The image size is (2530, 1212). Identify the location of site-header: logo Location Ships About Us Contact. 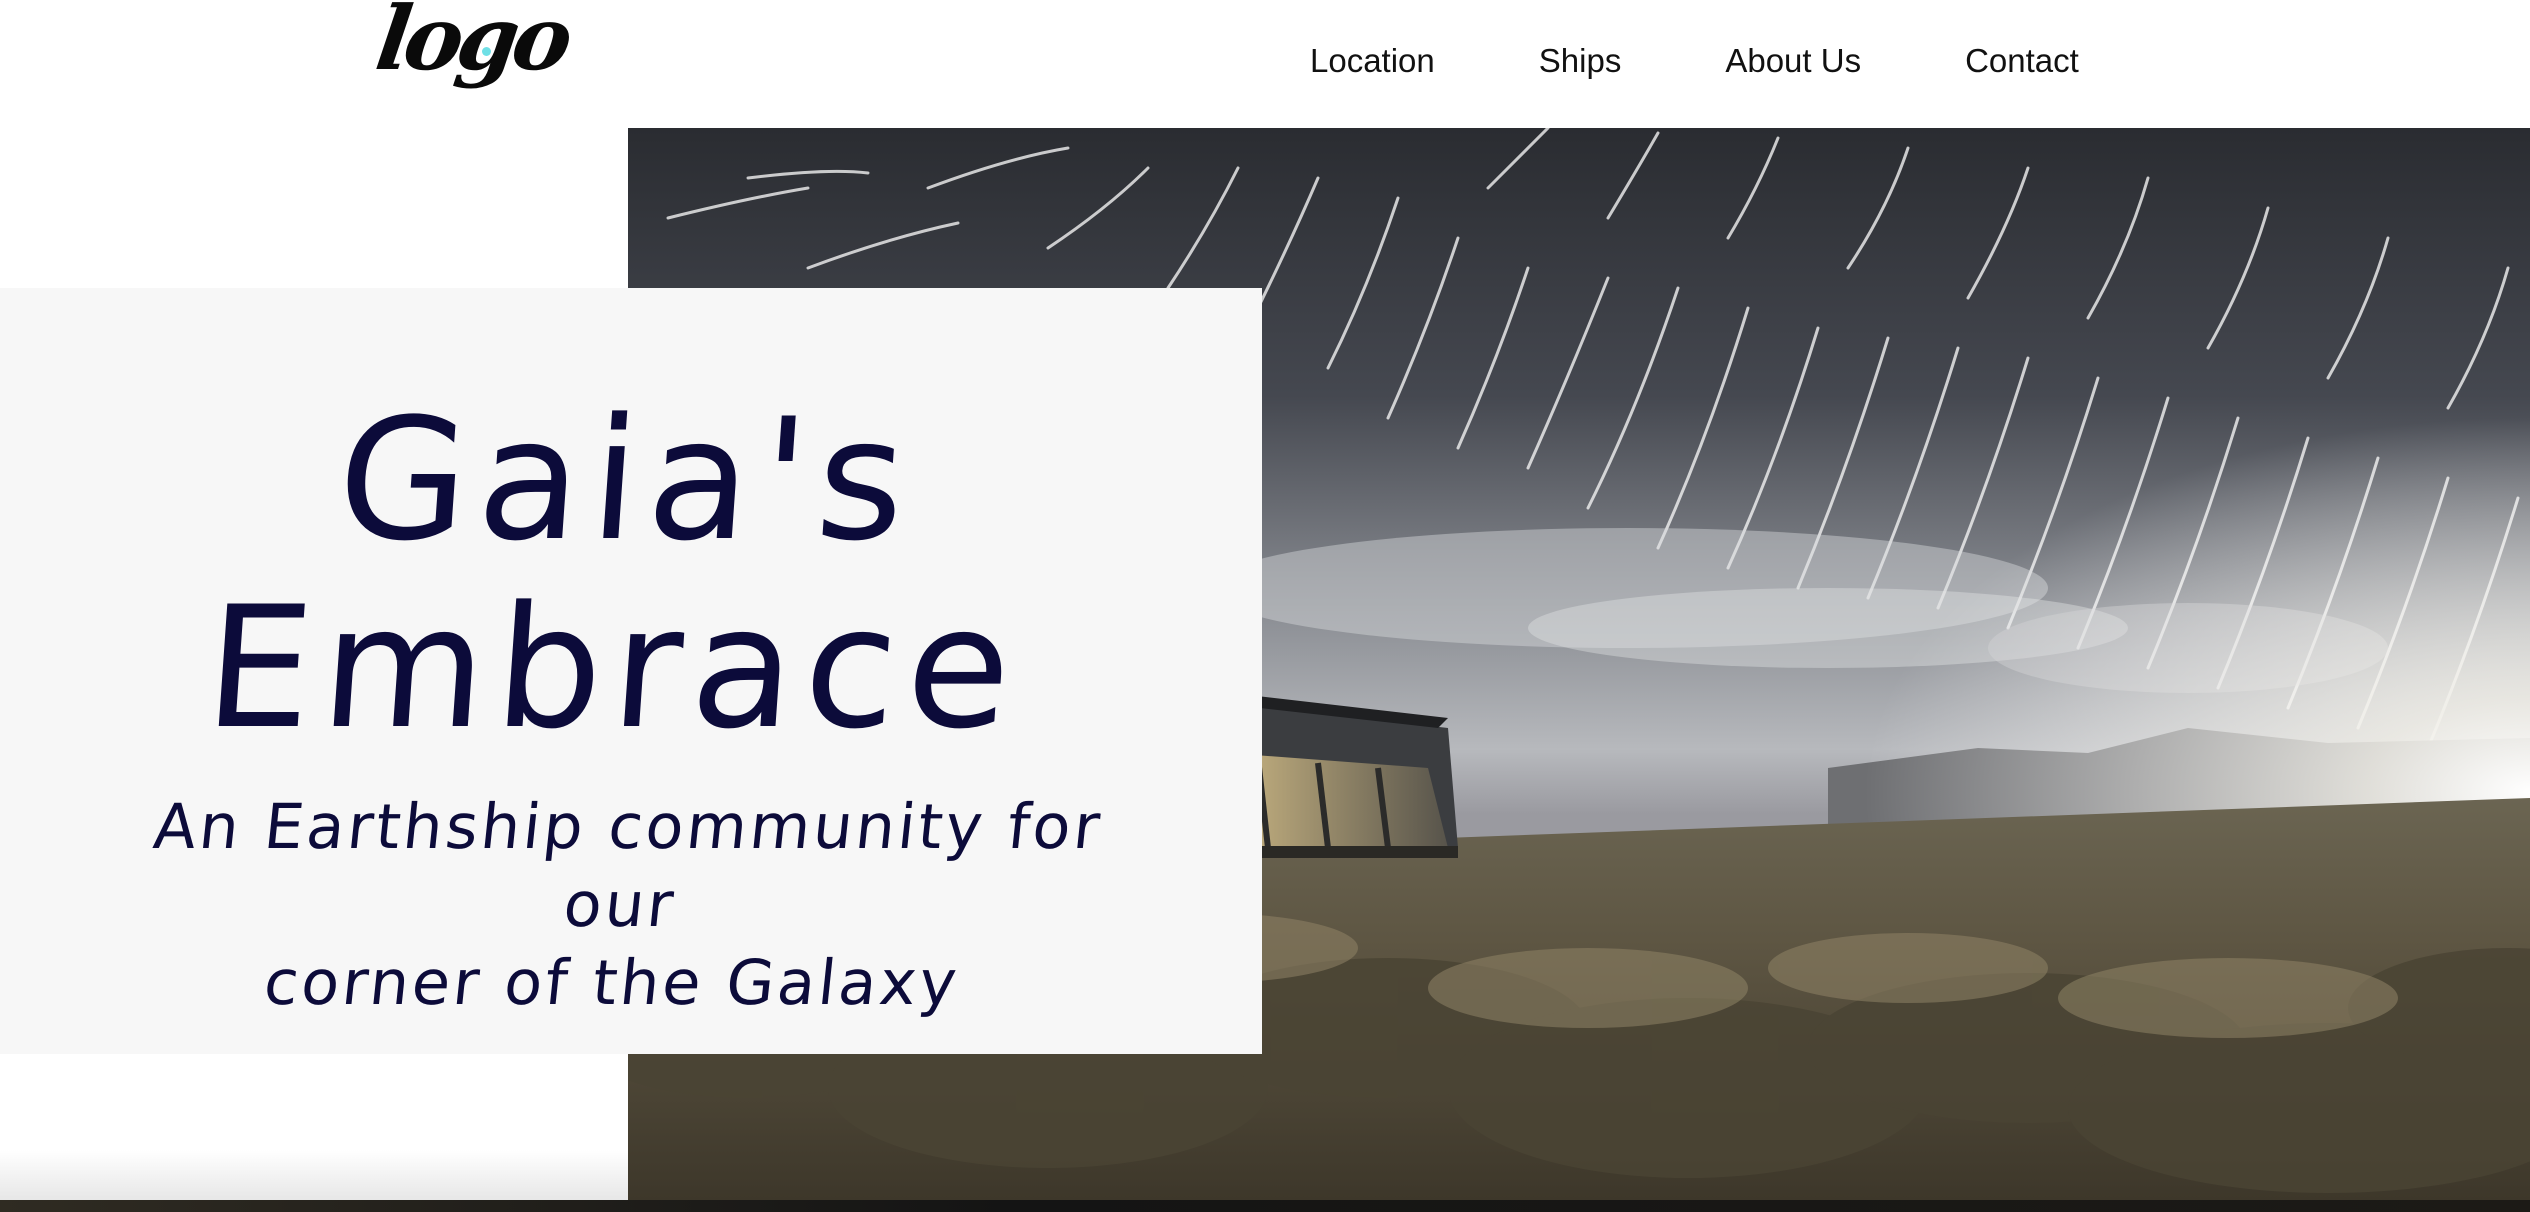
(1265, 64).